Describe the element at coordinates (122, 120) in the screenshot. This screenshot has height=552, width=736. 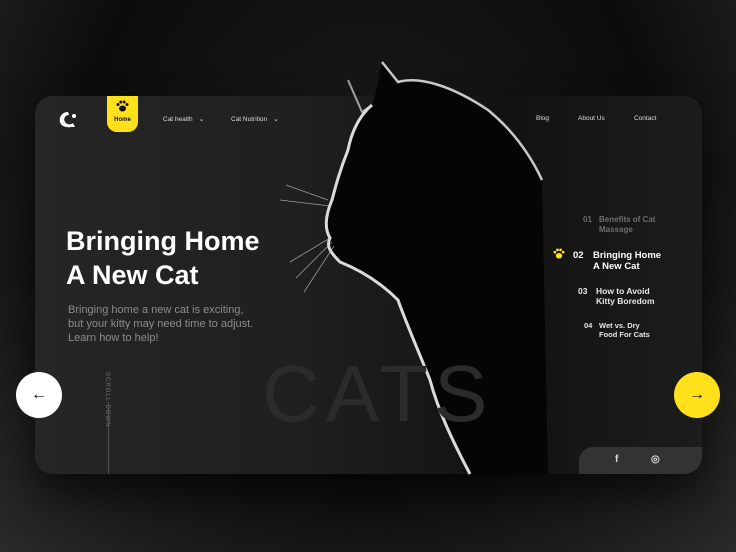
I see `nav-home-label: Home` at that location.